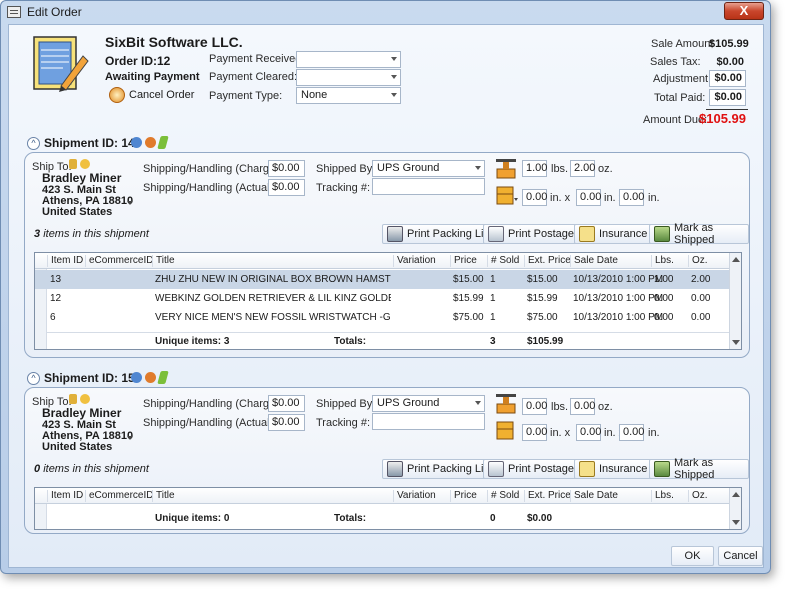 The image size is (787, 589). I want to click on cancel-button: Cancel, so click(740, 556).